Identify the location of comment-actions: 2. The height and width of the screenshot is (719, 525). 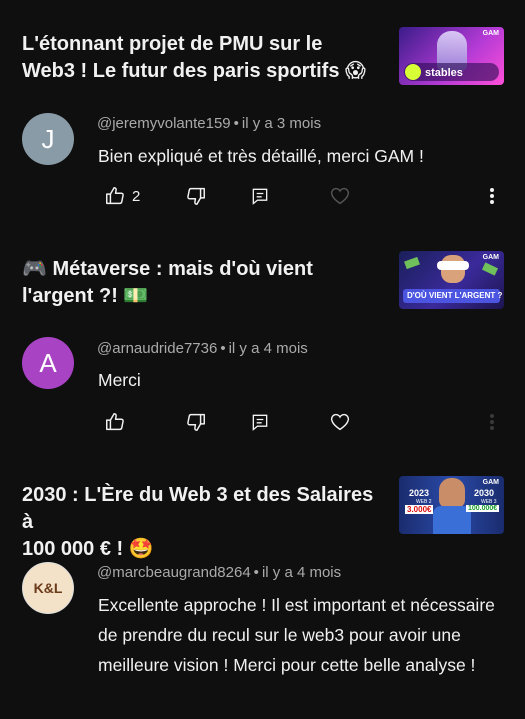
(262, 196).